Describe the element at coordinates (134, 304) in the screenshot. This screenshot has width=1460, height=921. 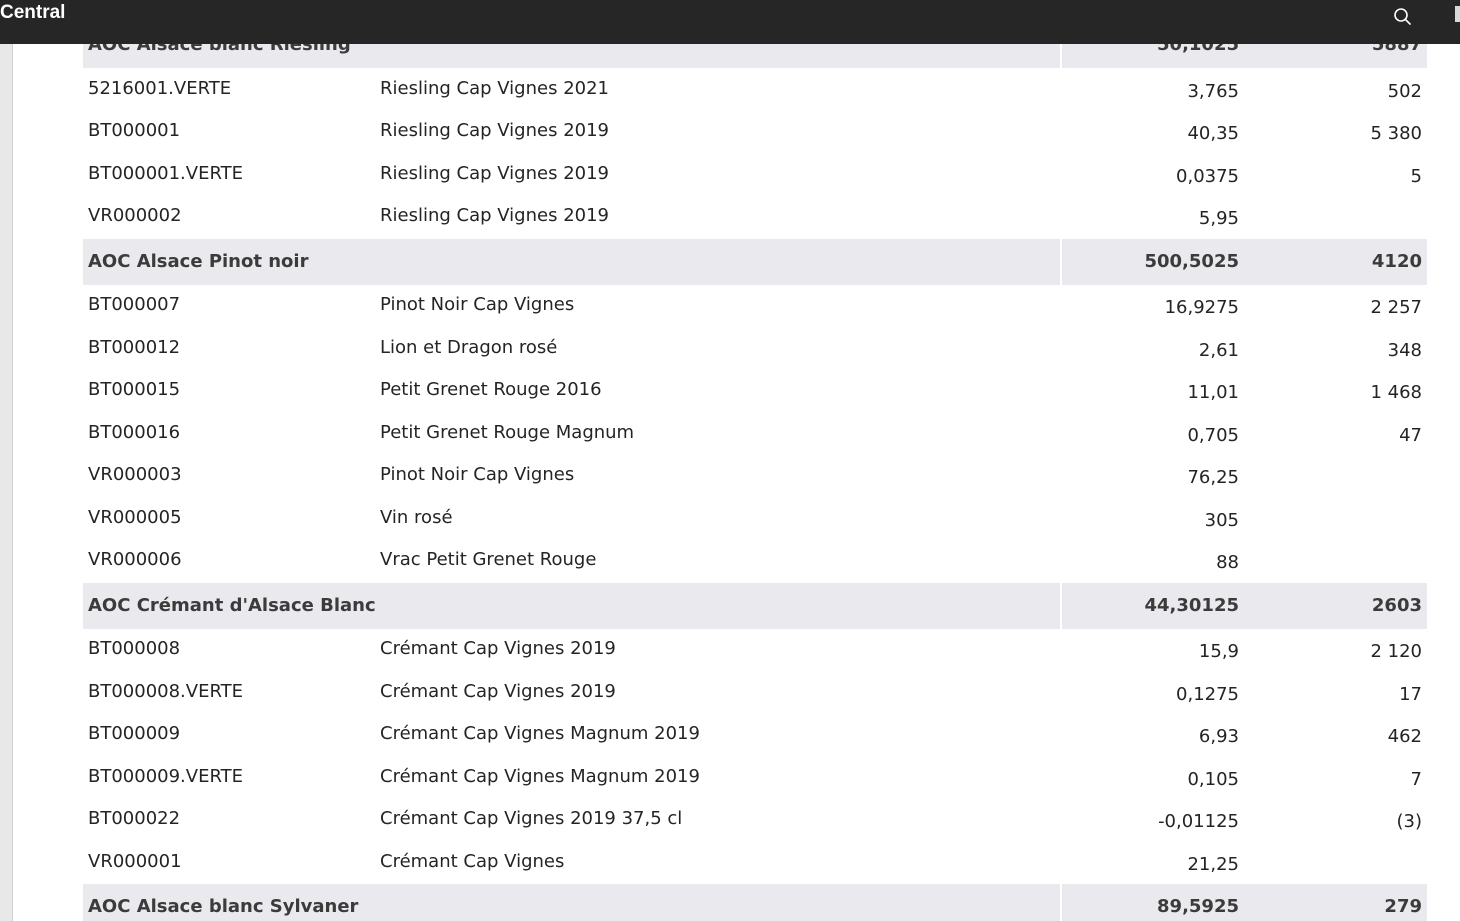
I see `item-code: BT000007` at that location.